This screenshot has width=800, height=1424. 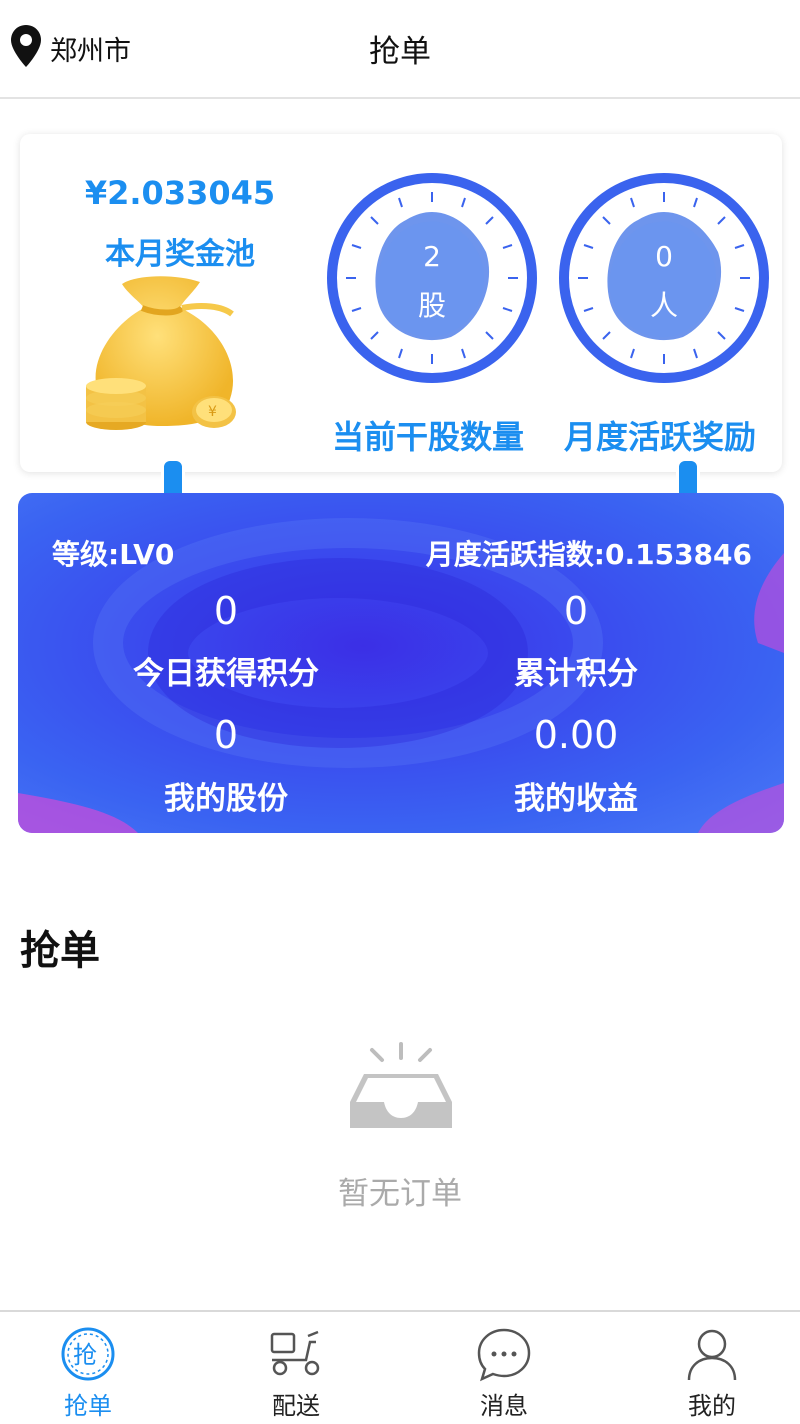 What do you see at coordinates (85, 1355) in the screenshot?
I see `svg-text: 抢` at bounding box center [85, 1355].